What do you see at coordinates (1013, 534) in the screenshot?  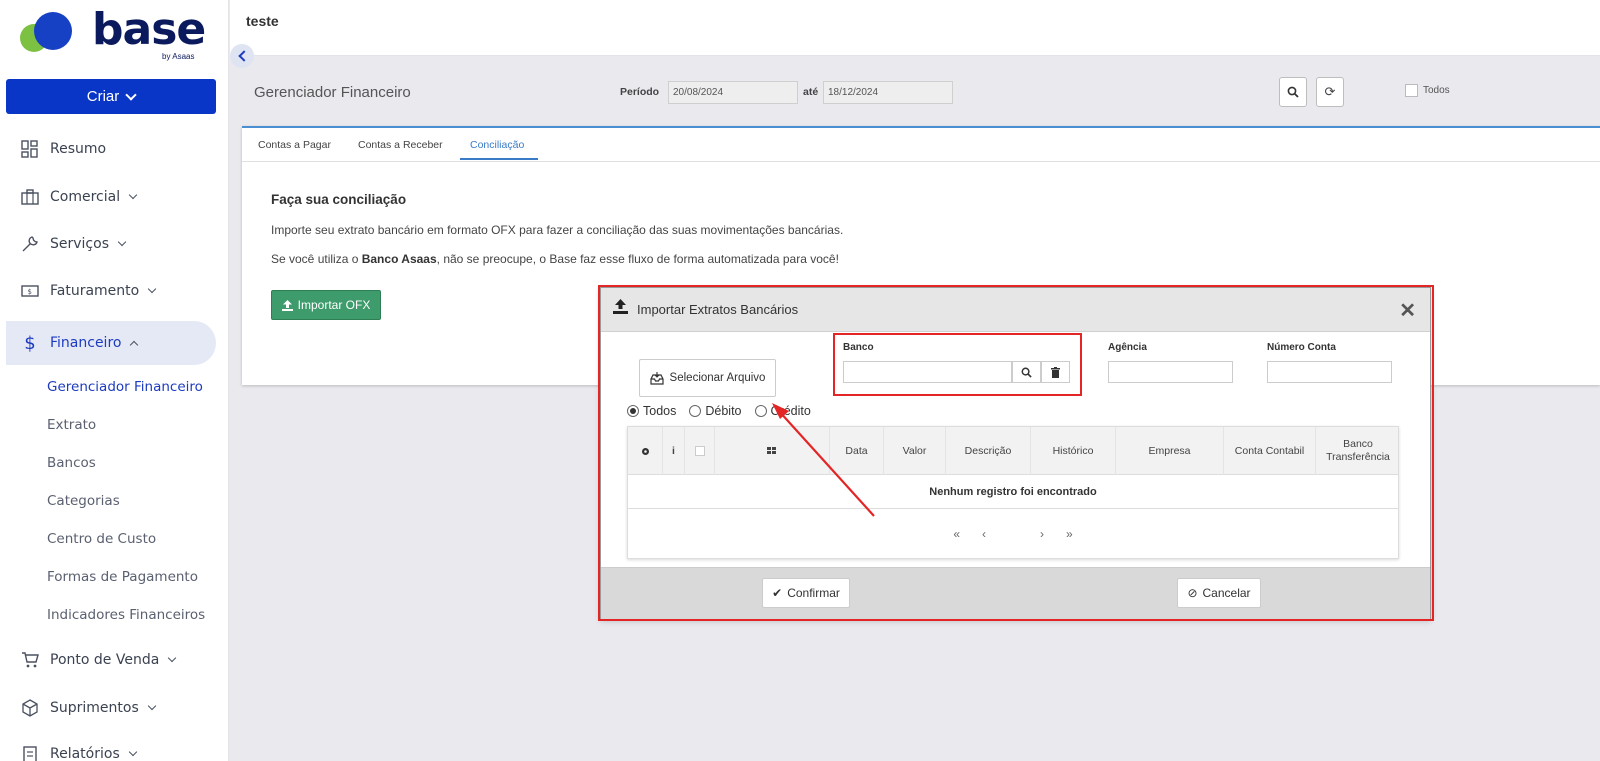 I see `pagination: « ‹ › »` at bounding box center [1013, 534].